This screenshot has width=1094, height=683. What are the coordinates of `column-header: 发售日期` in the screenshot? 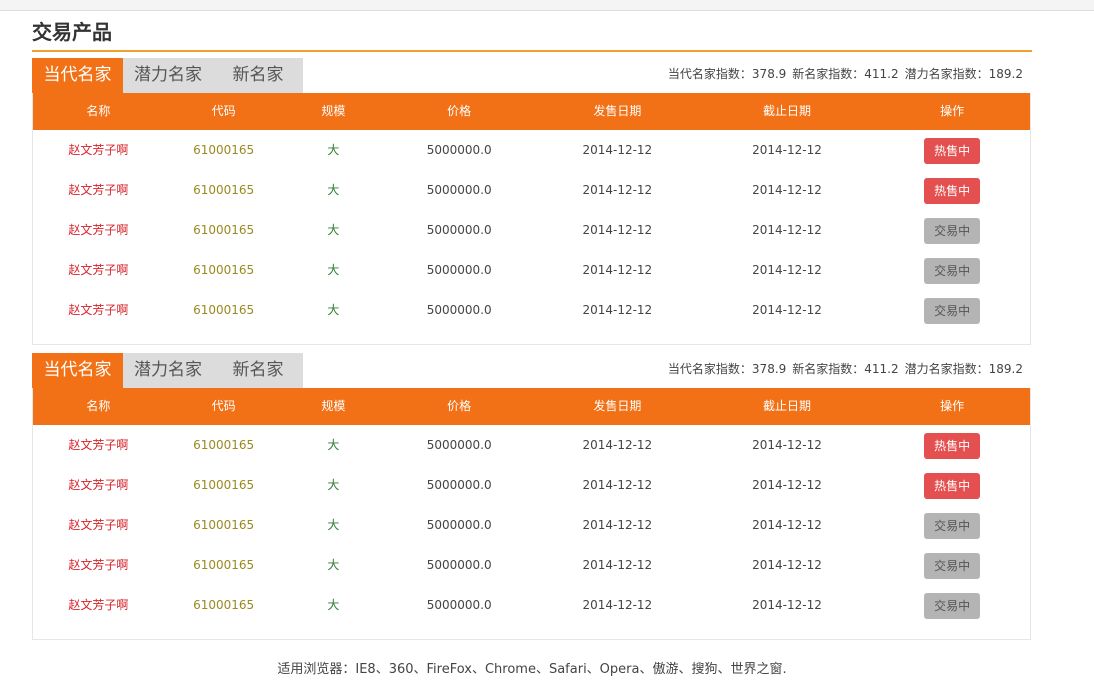 It's located at (617, 111).